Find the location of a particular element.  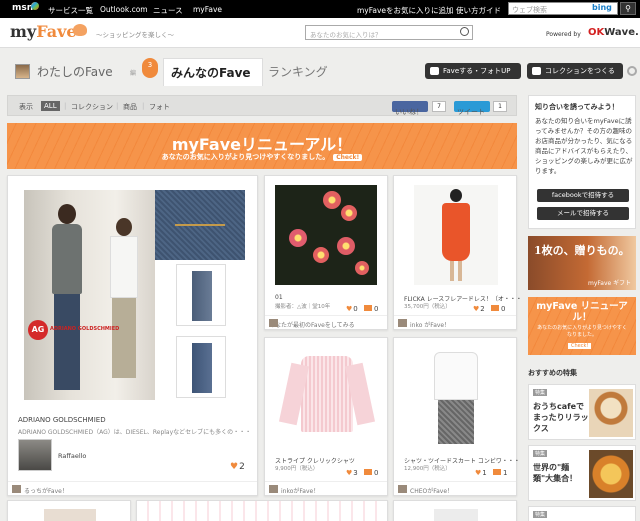

bing-logo: bing is located at coordinates (602, 7).